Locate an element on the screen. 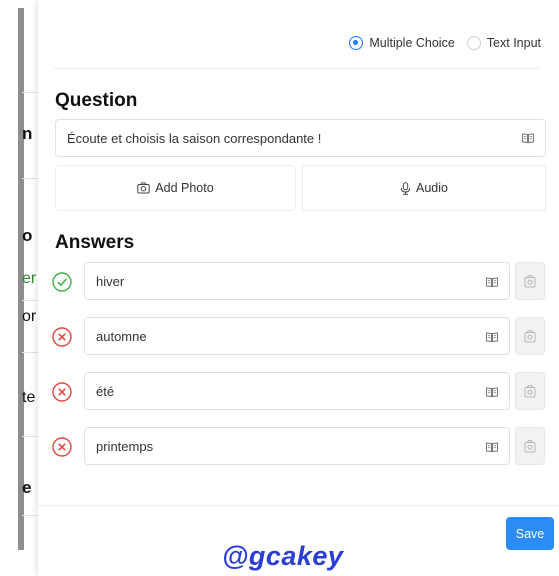  footer-divider is located at coordinates (298, 505).